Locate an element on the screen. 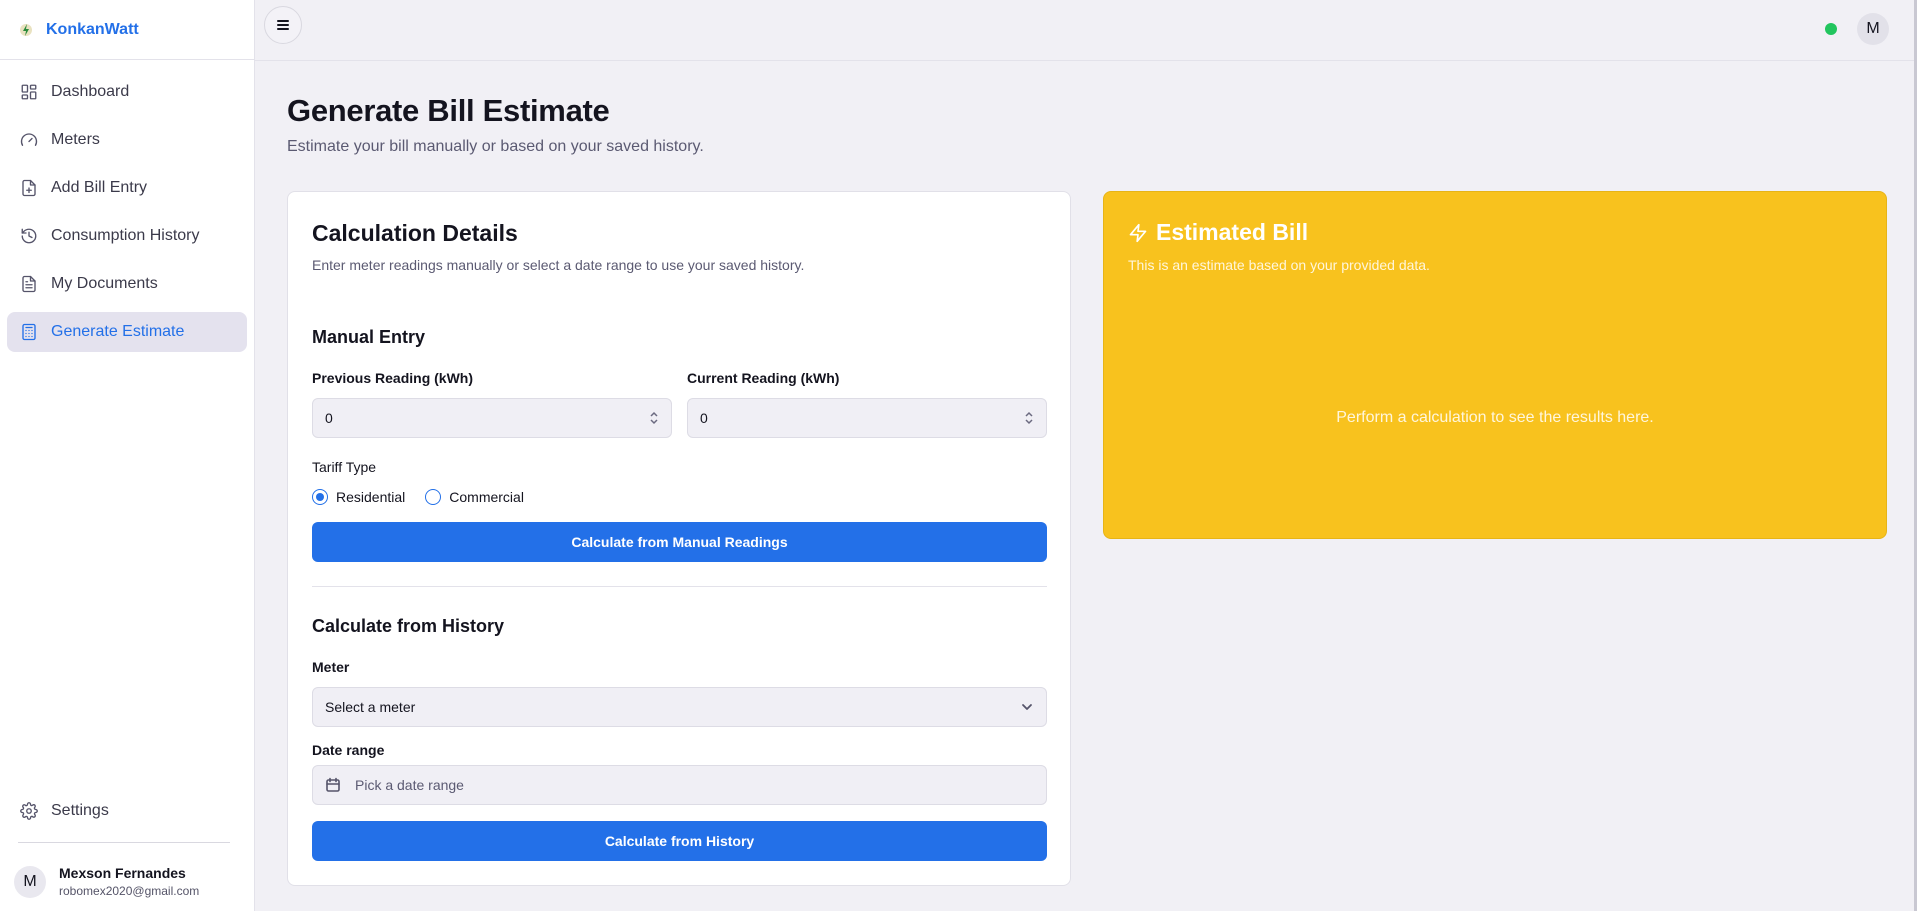  tariff-residential-radio is located at coordinates (320, 497).